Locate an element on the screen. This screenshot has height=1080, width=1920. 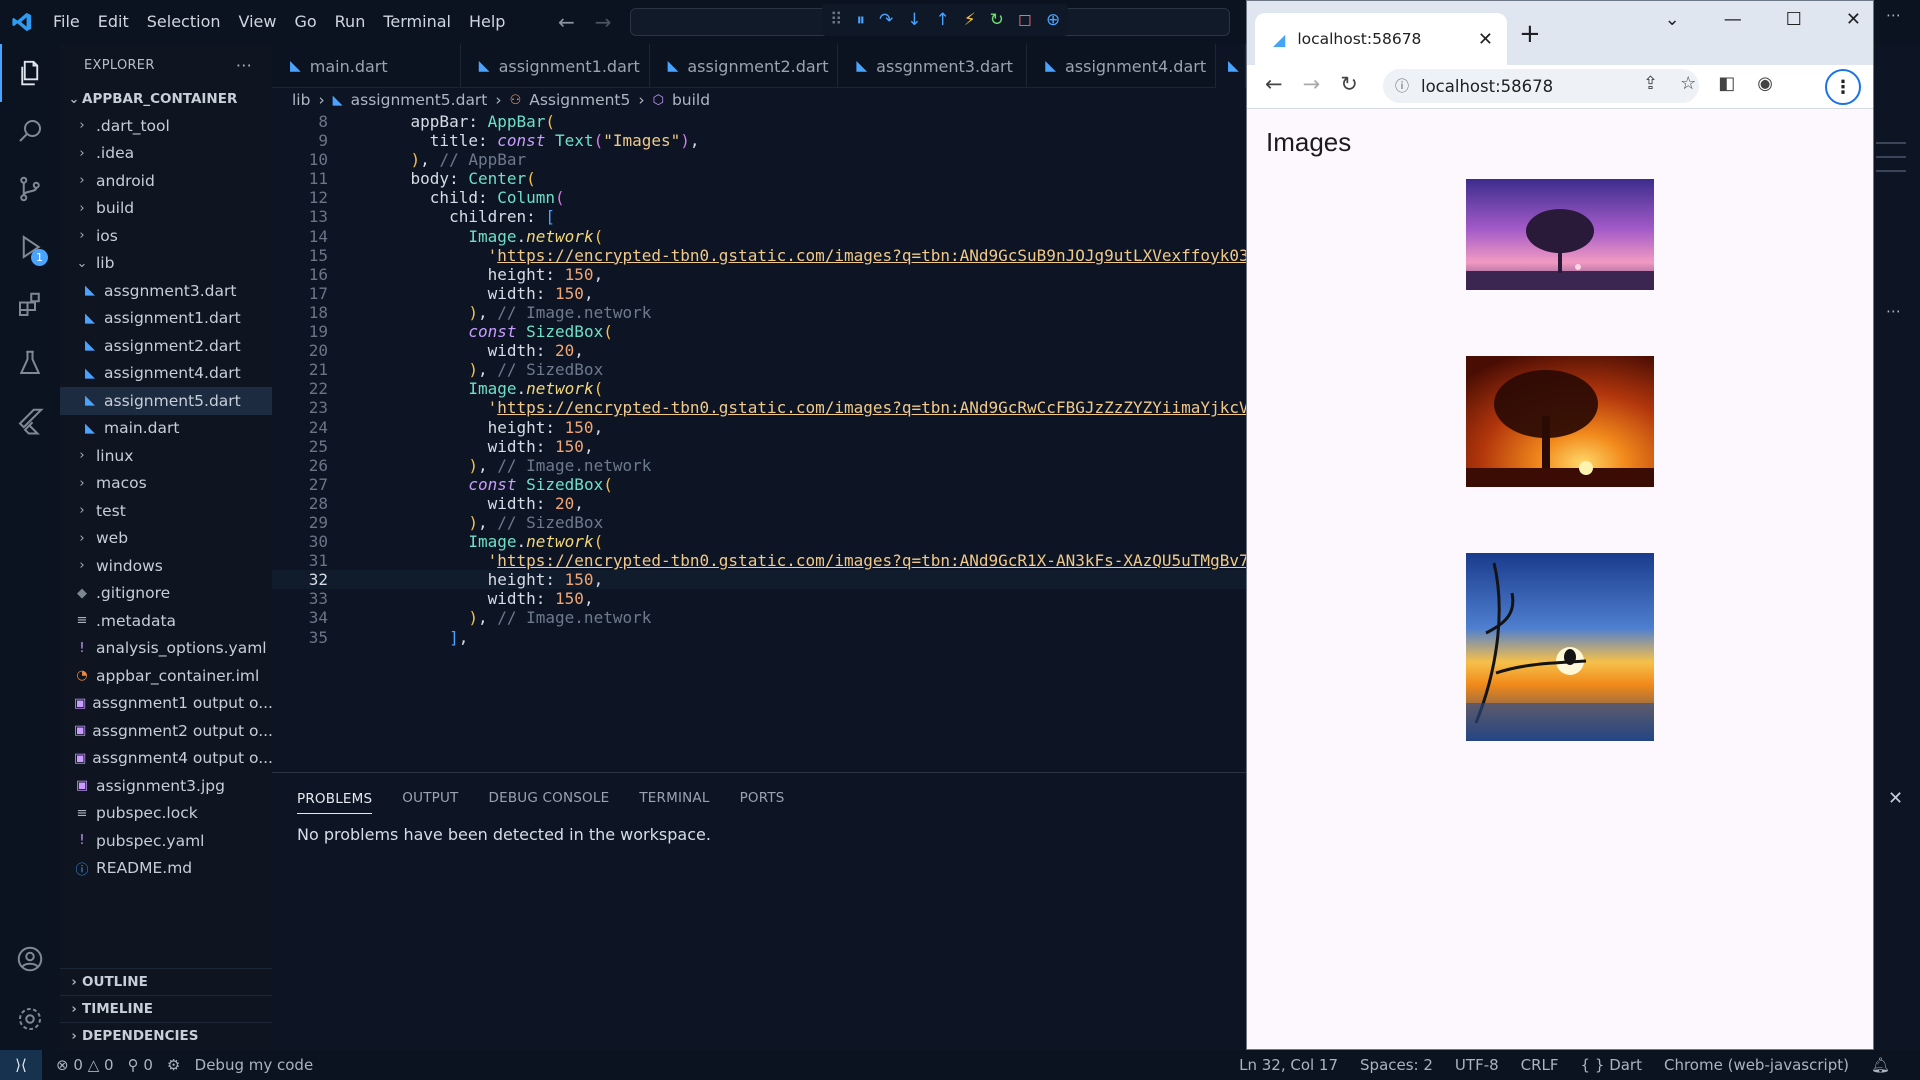
panel-tab-terminal: TERMINAL is located at coordinates (674, 798).